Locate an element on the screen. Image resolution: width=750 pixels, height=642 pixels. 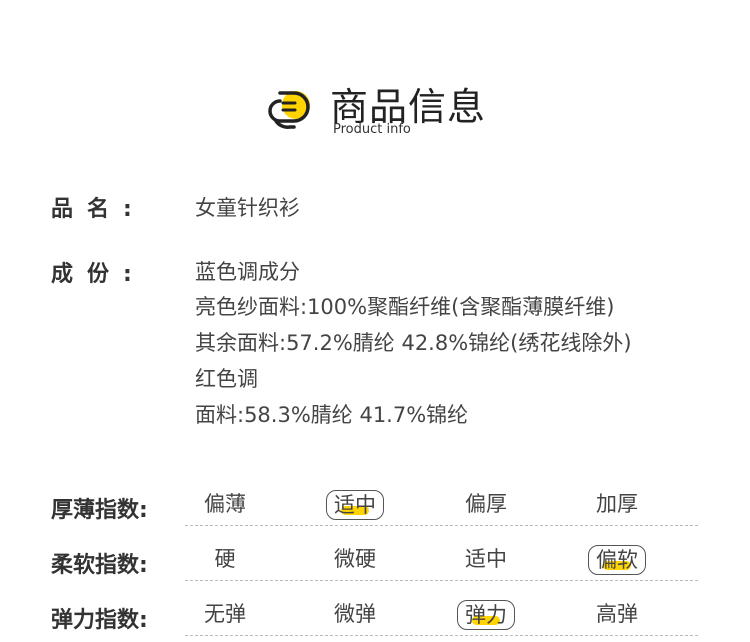
softness-option-selected: 偏软 is located at coordinates (617, 560).